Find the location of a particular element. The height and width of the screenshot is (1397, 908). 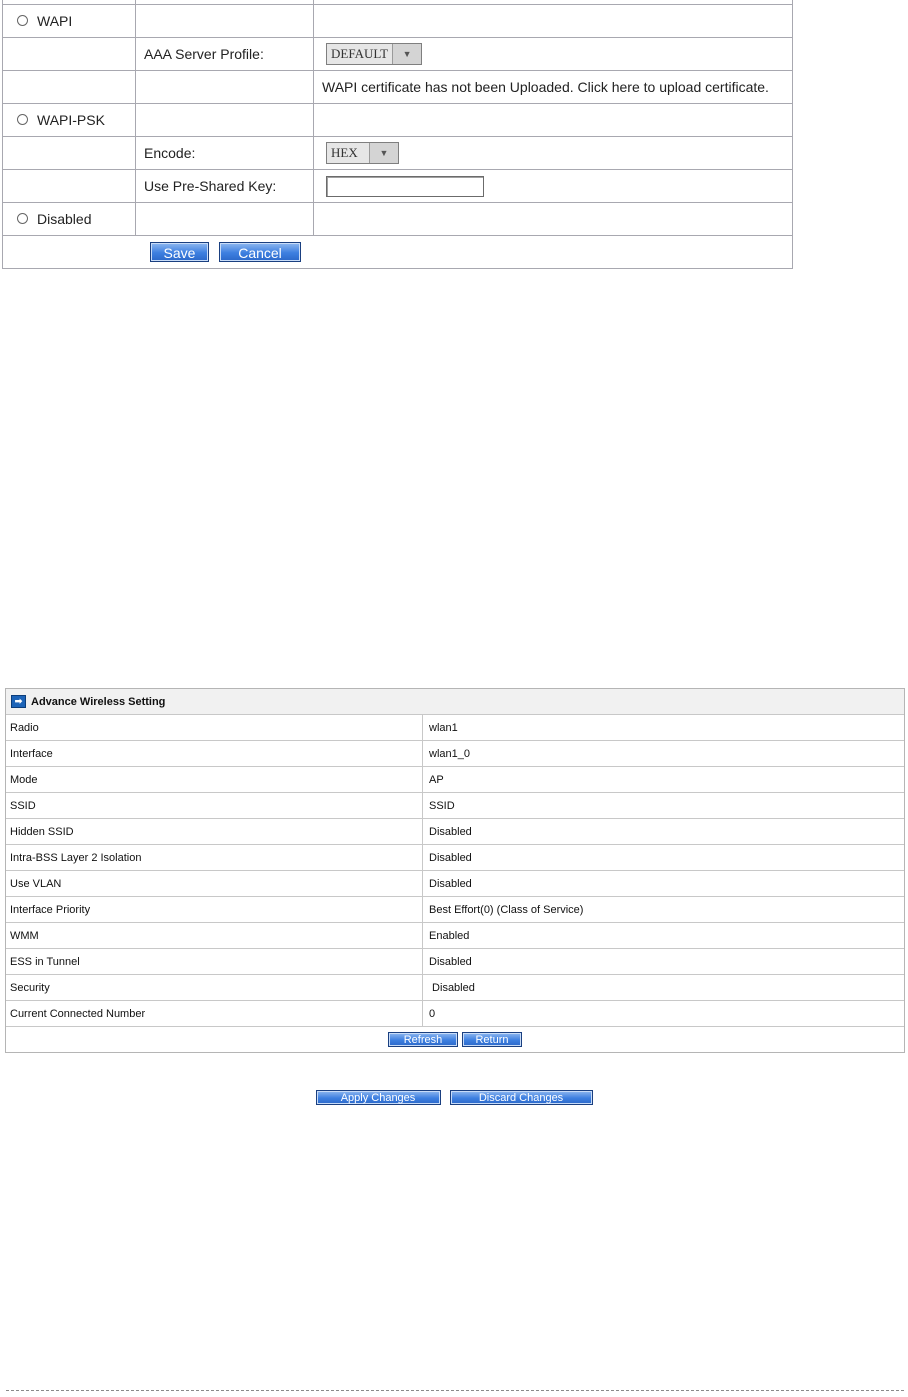

table-row: Security Disabled is located at coordinates (455, 987).